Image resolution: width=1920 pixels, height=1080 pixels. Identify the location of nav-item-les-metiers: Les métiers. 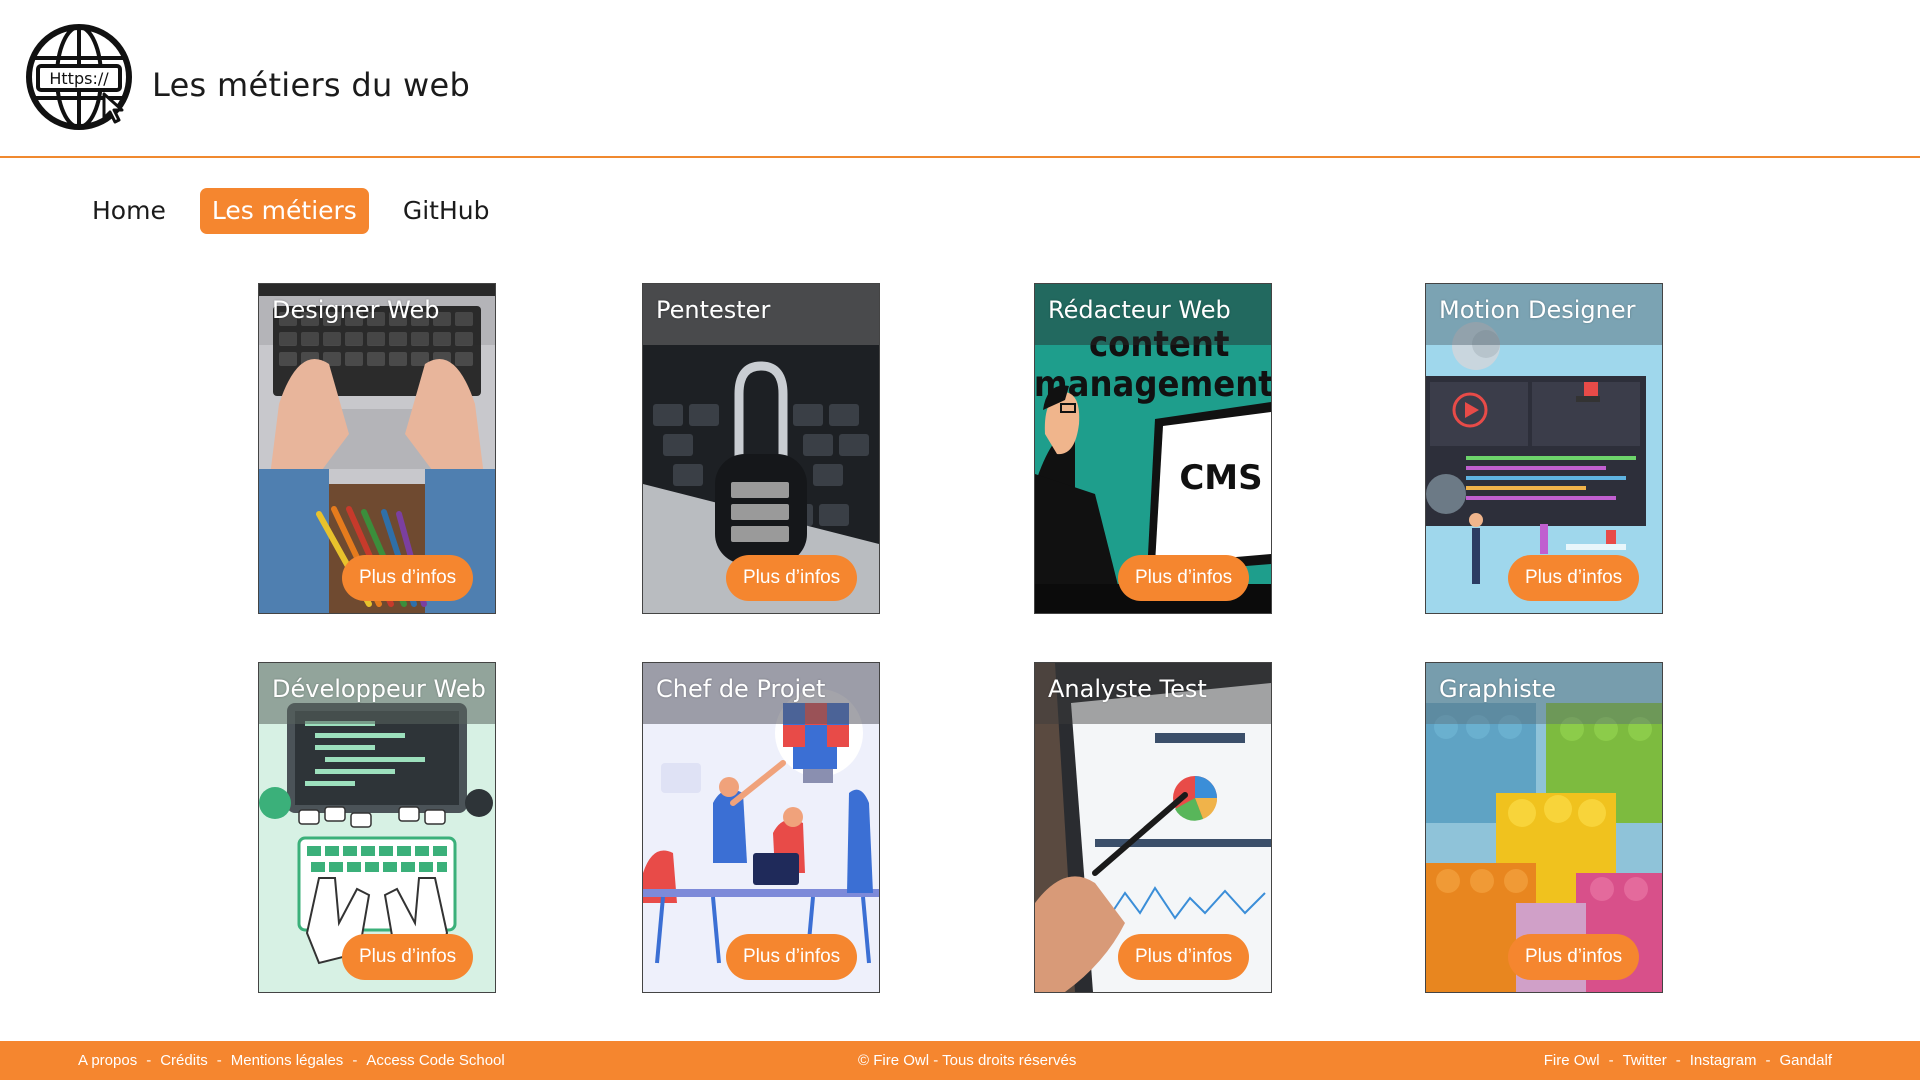
(284, 211).